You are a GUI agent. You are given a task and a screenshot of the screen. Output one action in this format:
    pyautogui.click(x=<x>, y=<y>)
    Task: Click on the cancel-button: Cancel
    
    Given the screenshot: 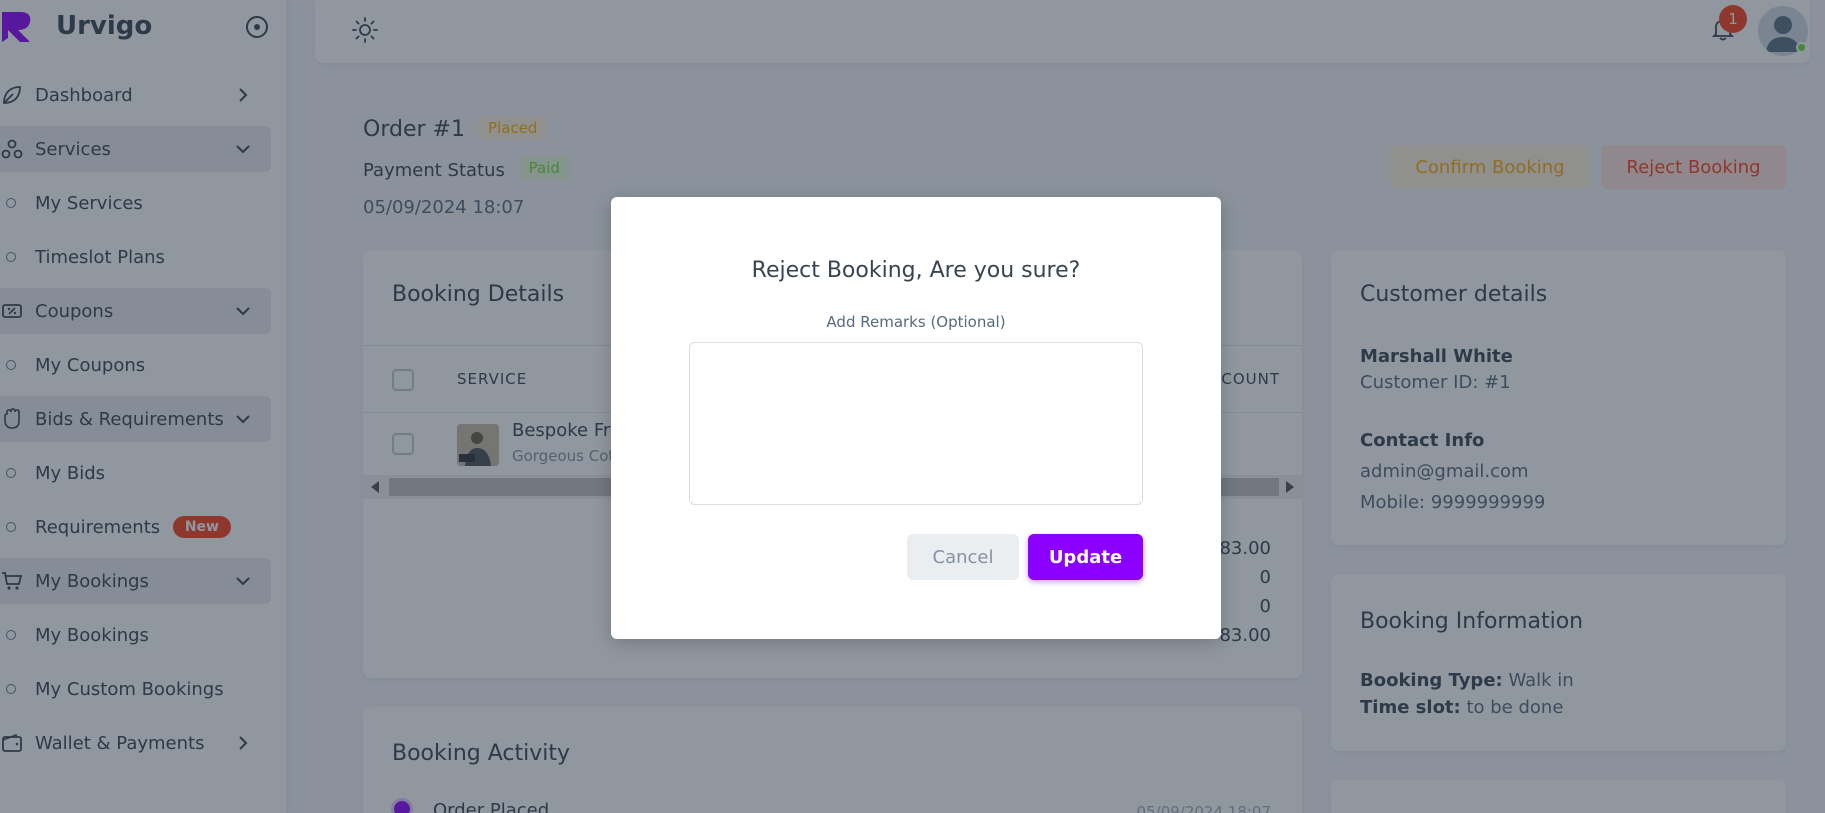 What is the action you would take?
    pyautogui.click(x=963, y=557)
    